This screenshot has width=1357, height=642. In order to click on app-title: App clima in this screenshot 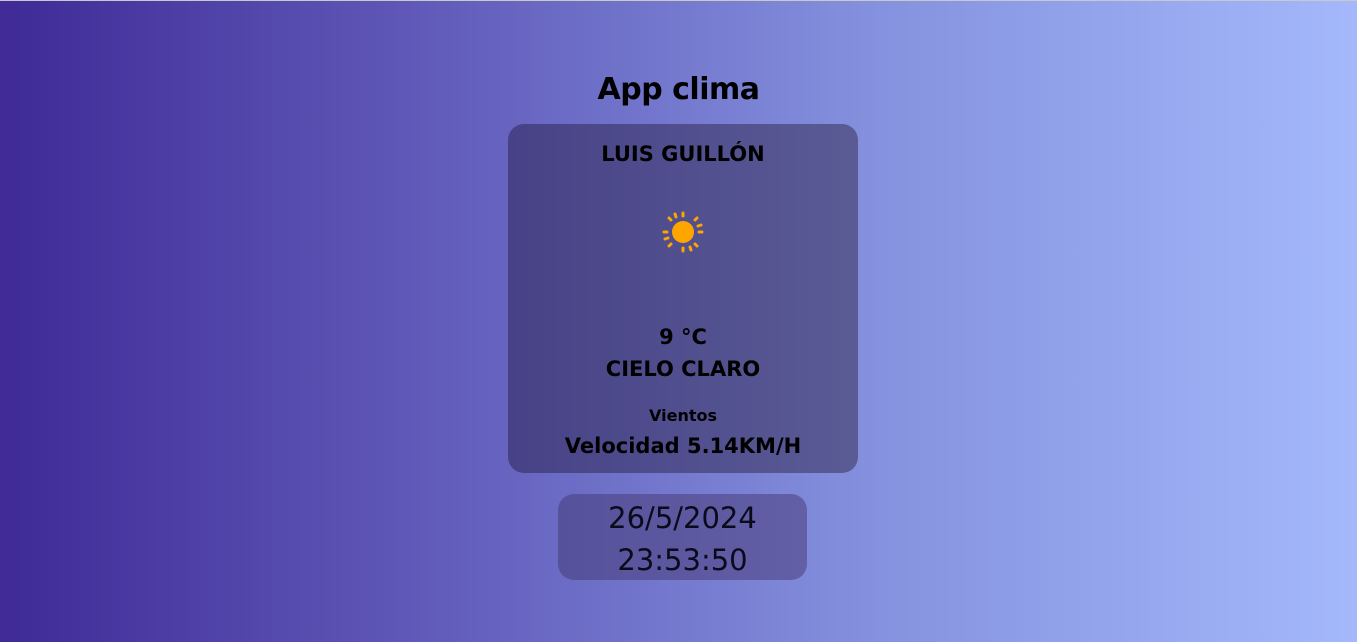, I will do `click(678, 89)`.